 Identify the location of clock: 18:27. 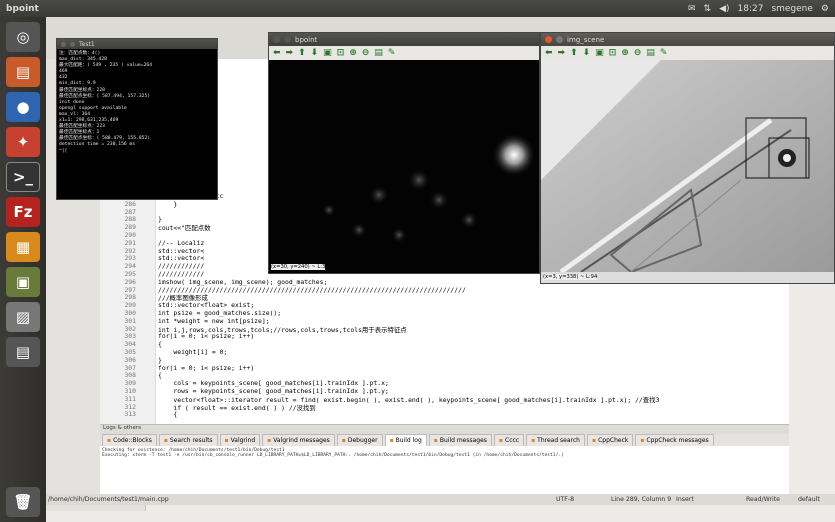
(751, 9).